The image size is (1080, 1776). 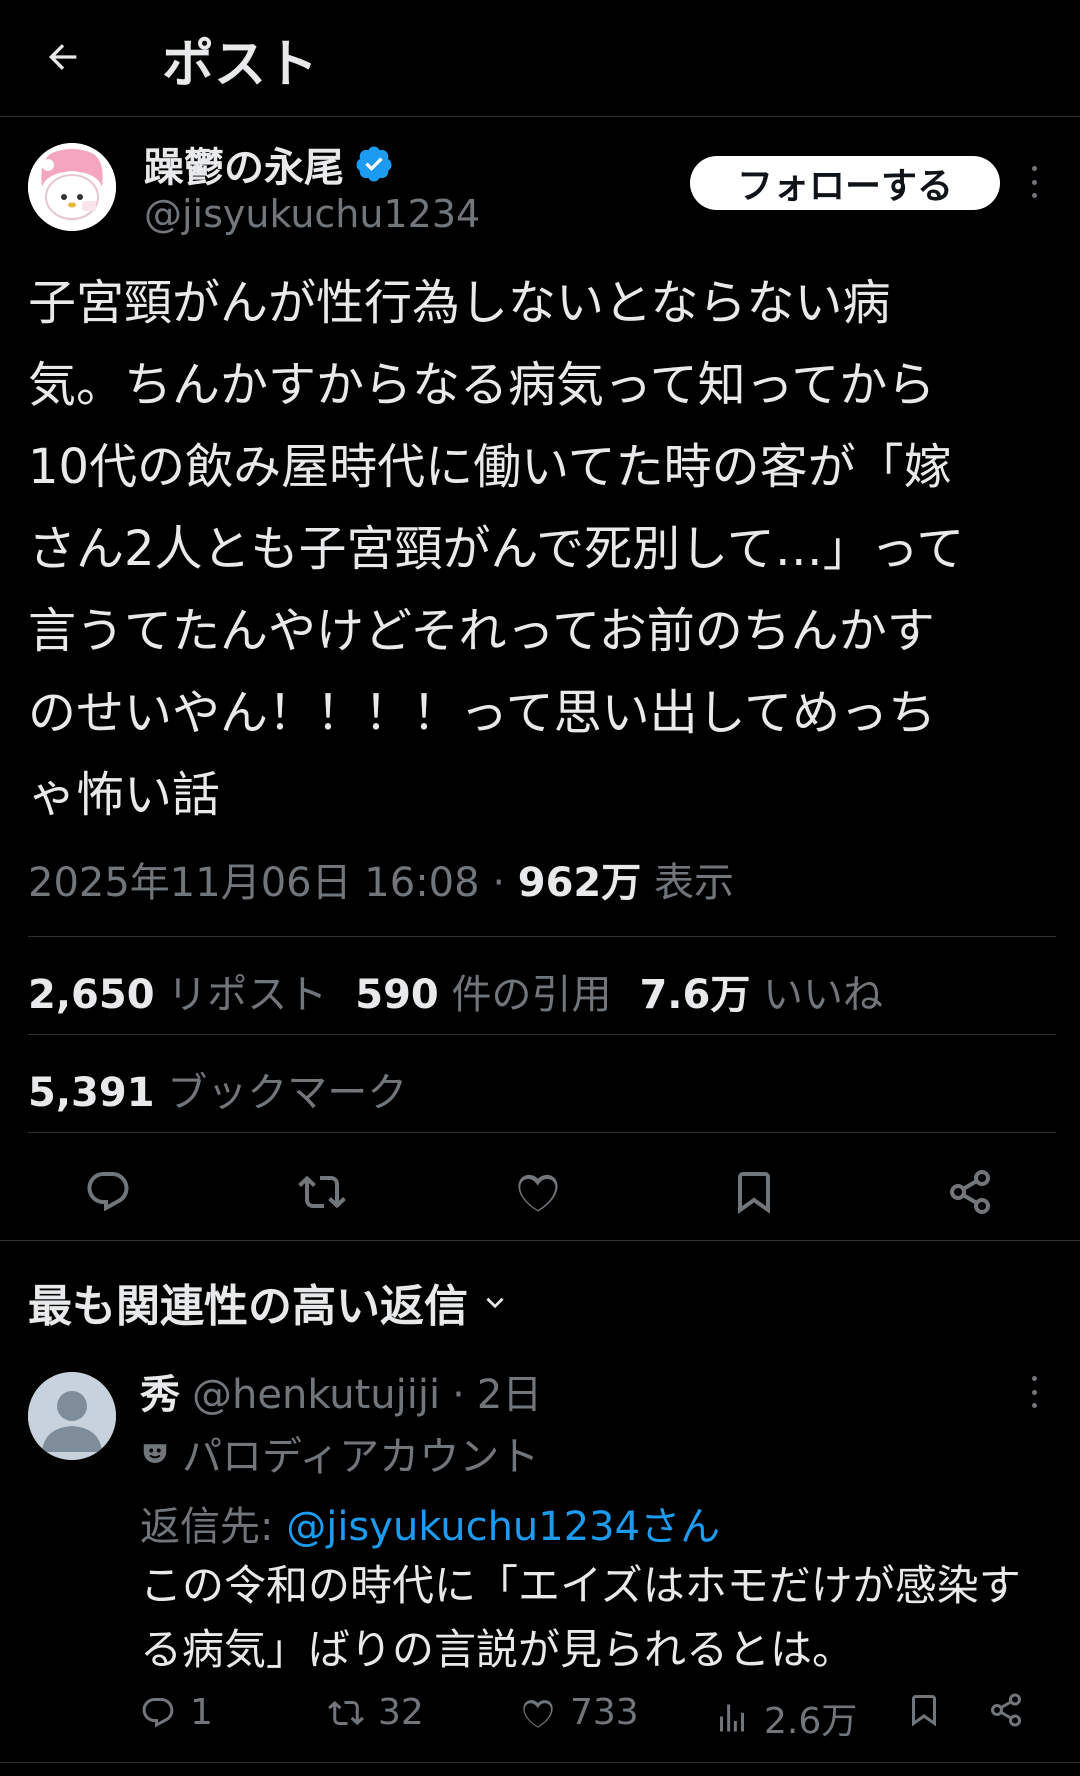 I want to click on reply-repost-button: 32, so click(x=376, y=1712).